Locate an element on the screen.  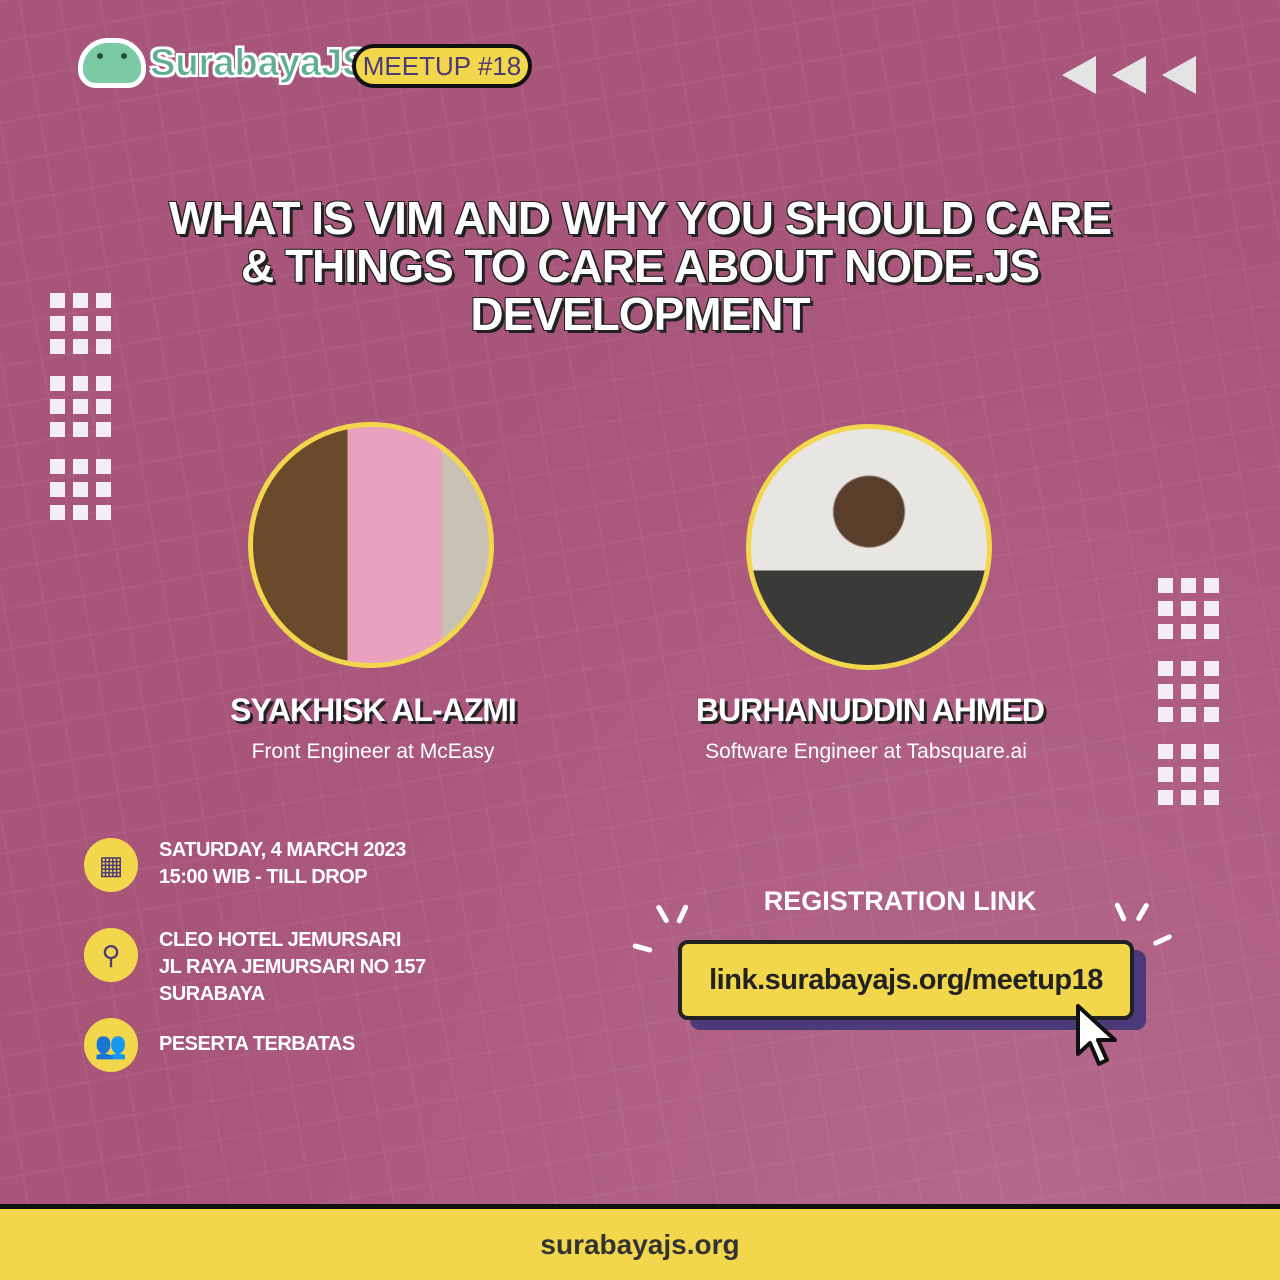
decorative-arrows is located at coordinates (1129, 75).